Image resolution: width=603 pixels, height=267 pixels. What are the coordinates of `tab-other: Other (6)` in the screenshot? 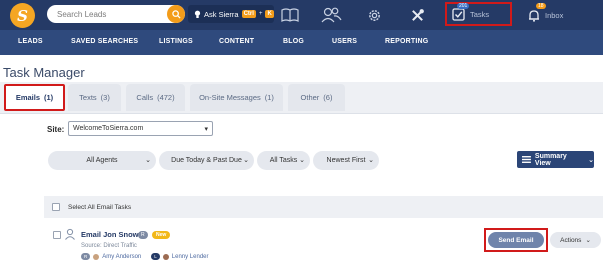 It's located at (316, 97).